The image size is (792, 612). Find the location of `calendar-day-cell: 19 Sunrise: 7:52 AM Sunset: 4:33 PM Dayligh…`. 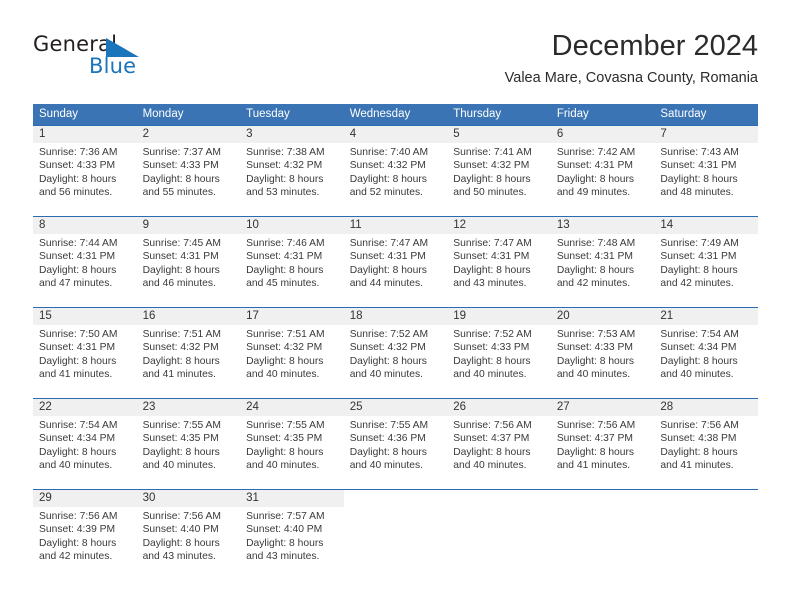

calendar-day-cell: 19 Sunrise: 7:52 AM Sunset: 4:33 PM Dayligh… is located at coordinates (499, 353).